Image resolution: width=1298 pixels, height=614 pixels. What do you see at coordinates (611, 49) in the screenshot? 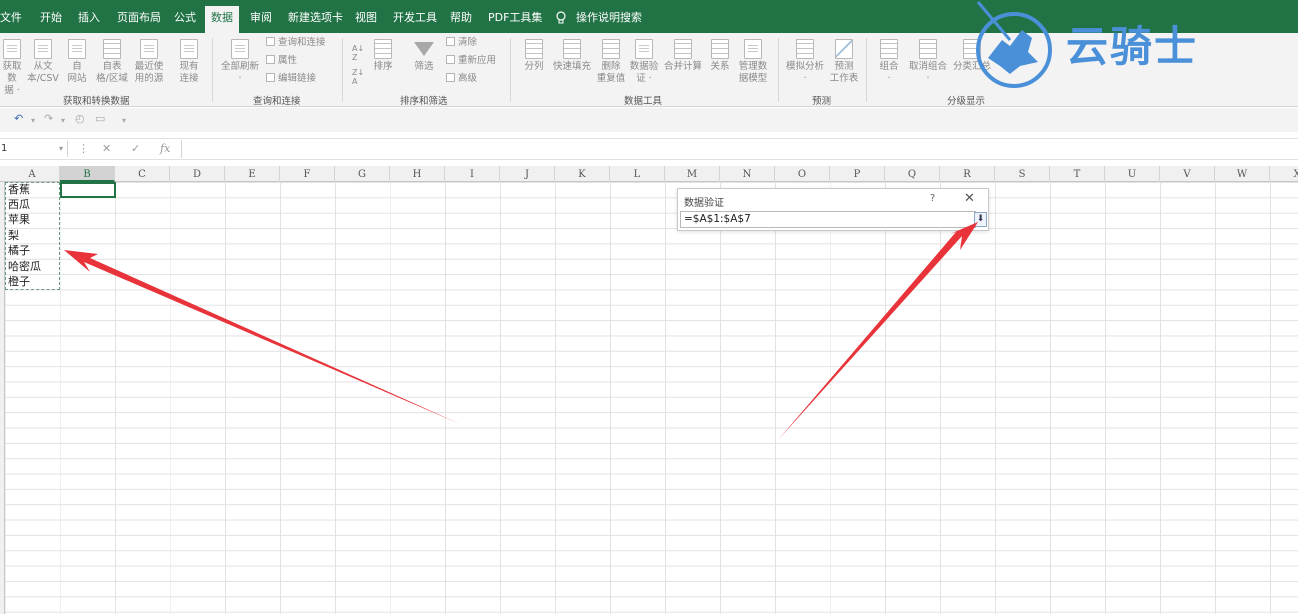
I see `remove-duplicates-icon` at bounding box center [611, 49].